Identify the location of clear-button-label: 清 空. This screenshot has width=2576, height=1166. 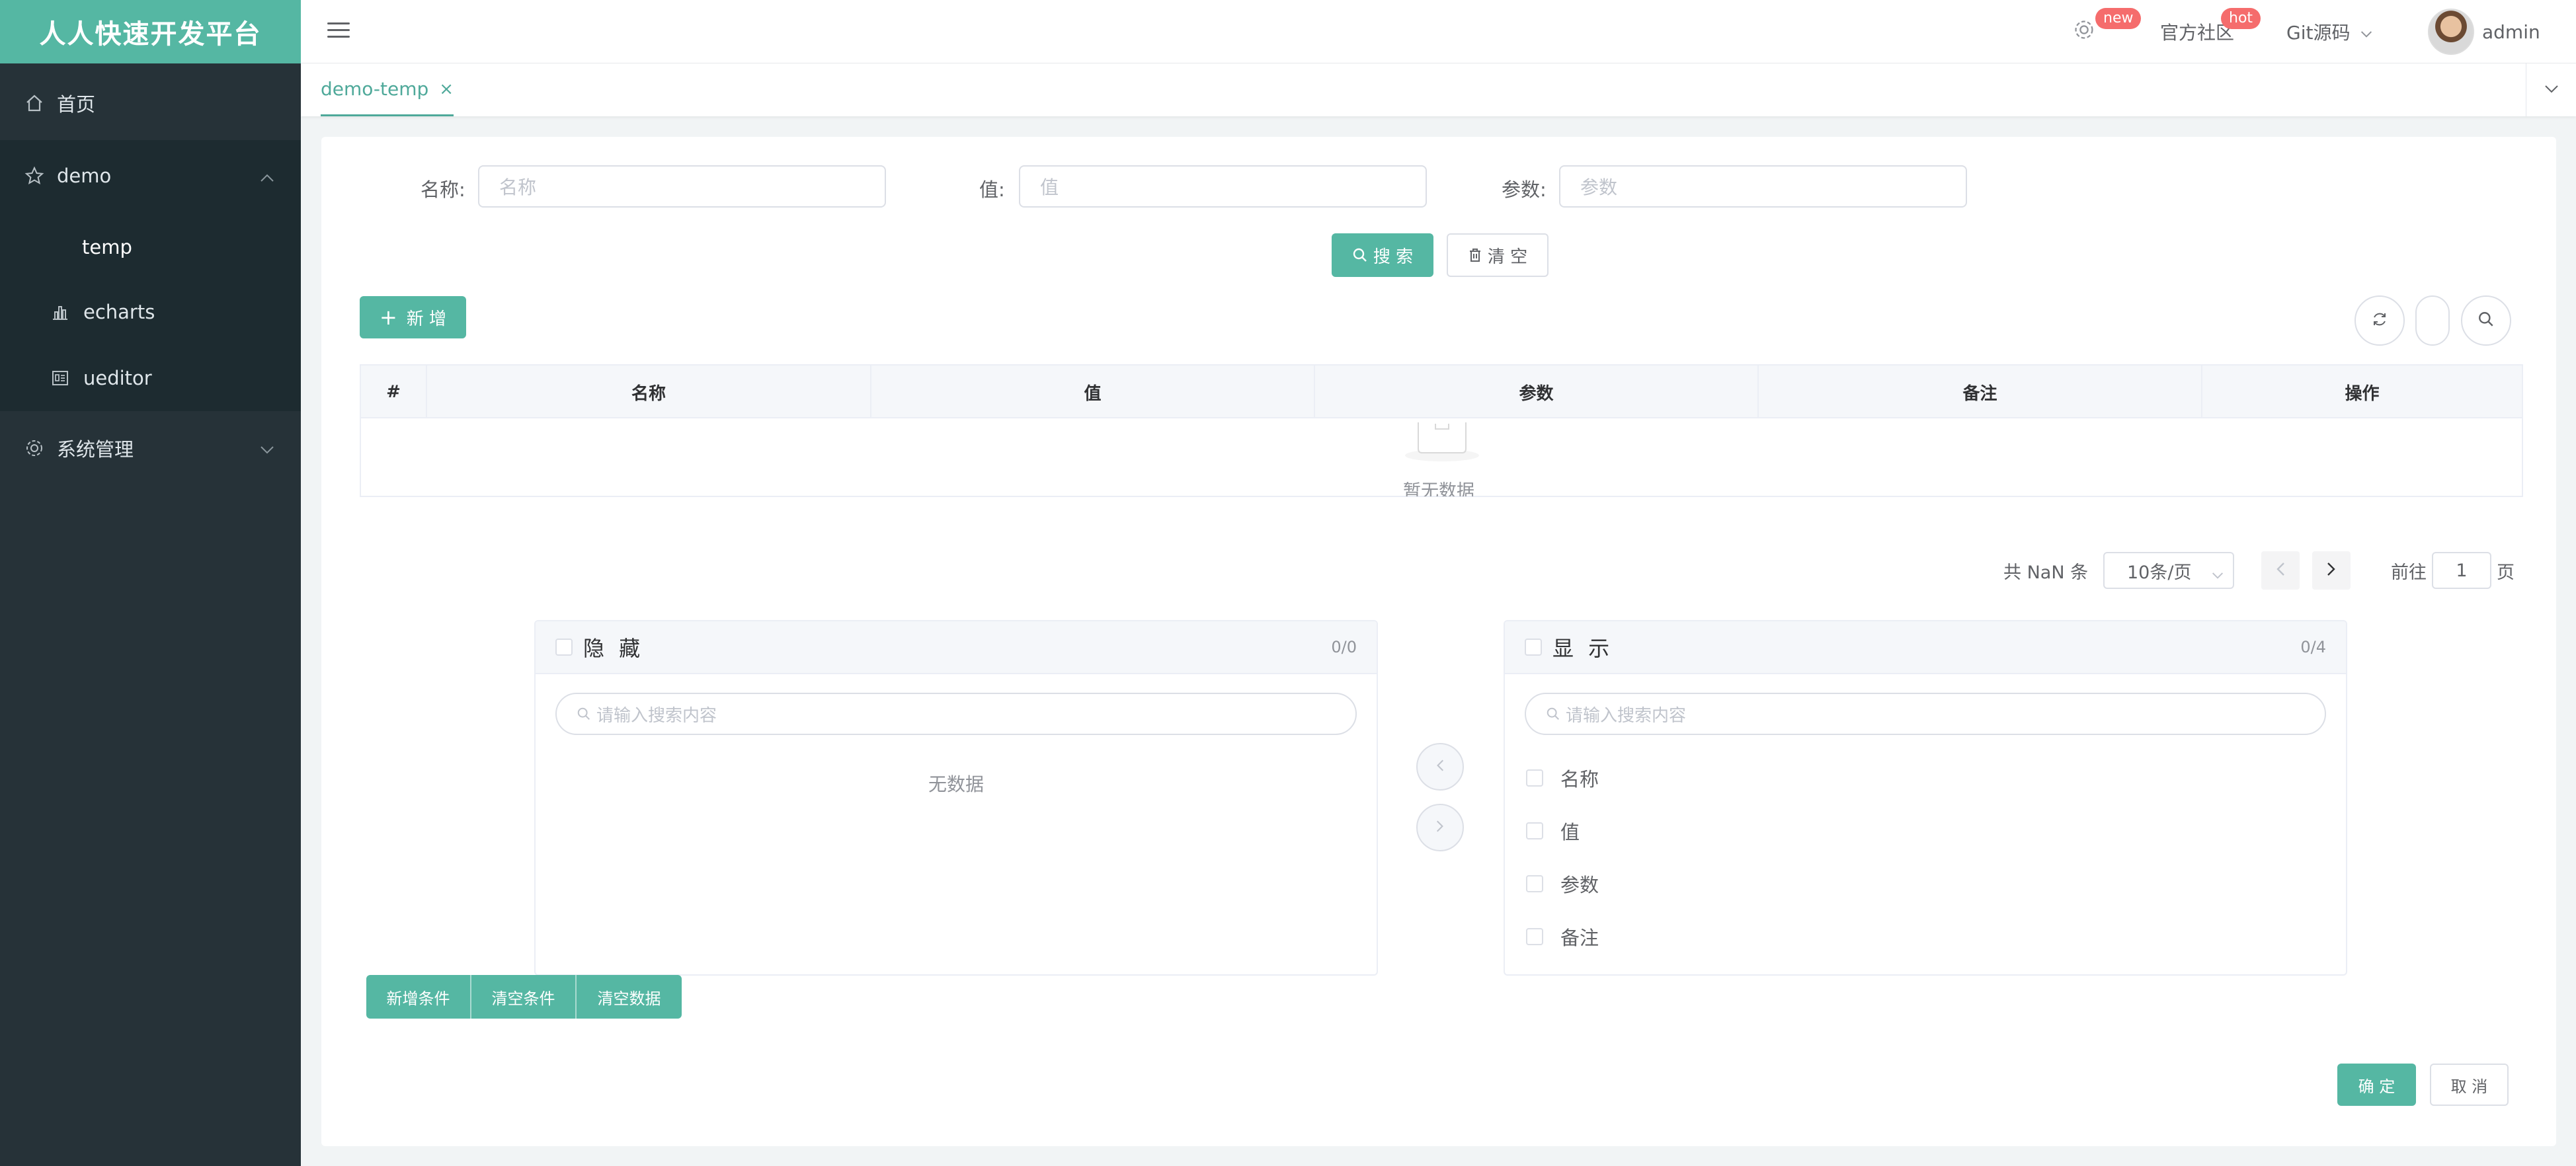
(1507, 257).